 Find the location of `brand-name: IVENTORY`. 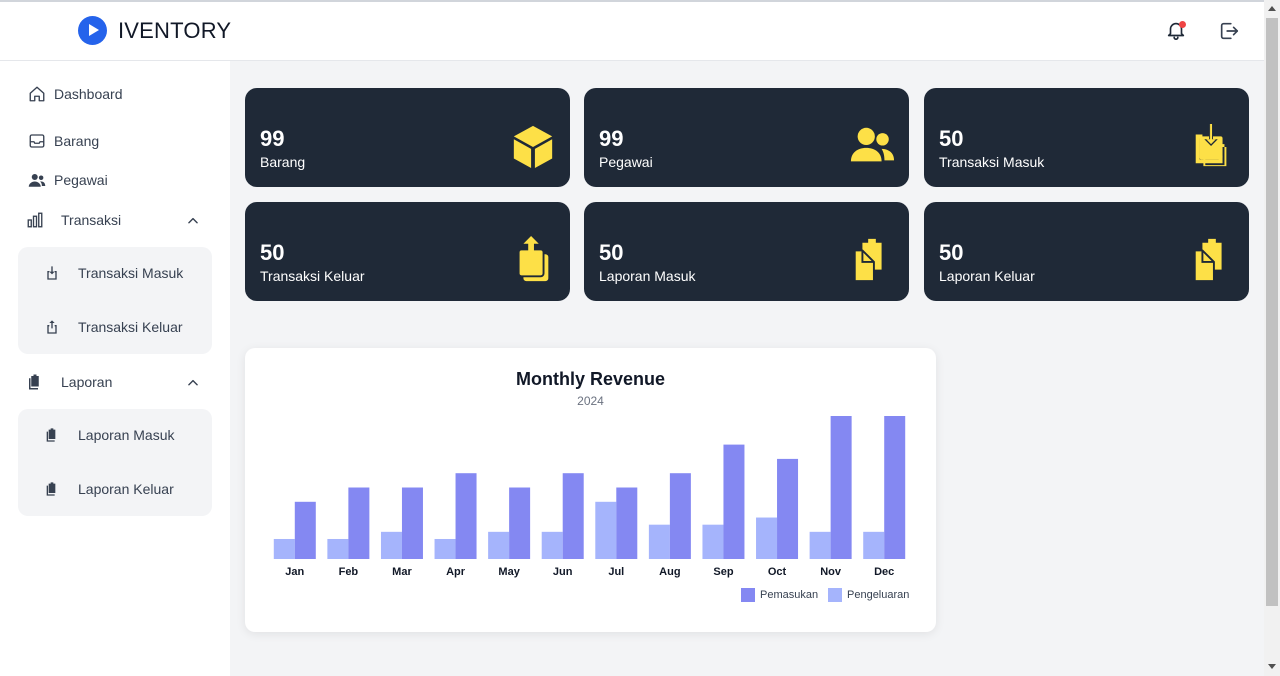

brand-name: IVENTORY is located at coordinates (175, 30).